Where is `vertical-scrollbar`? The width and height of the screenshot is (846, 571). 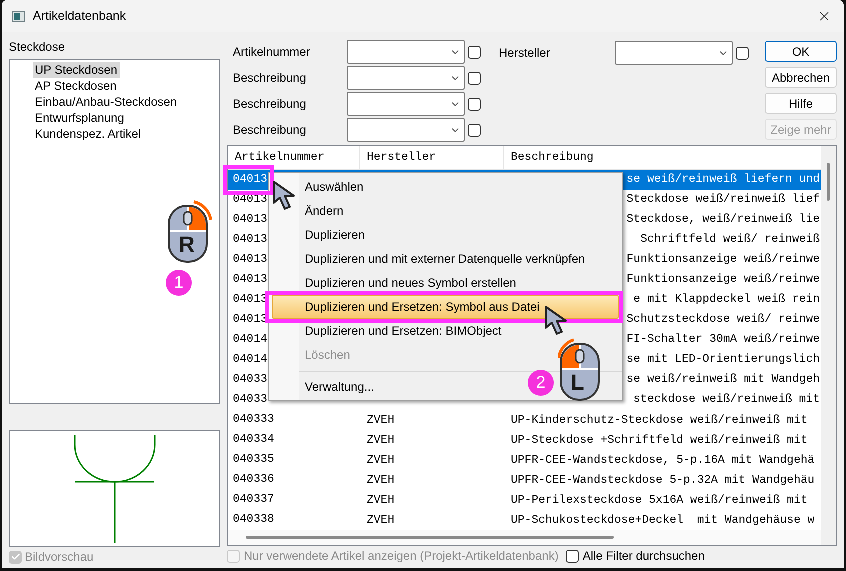 vertical-scrollbar is located at coordinates (828, 345).